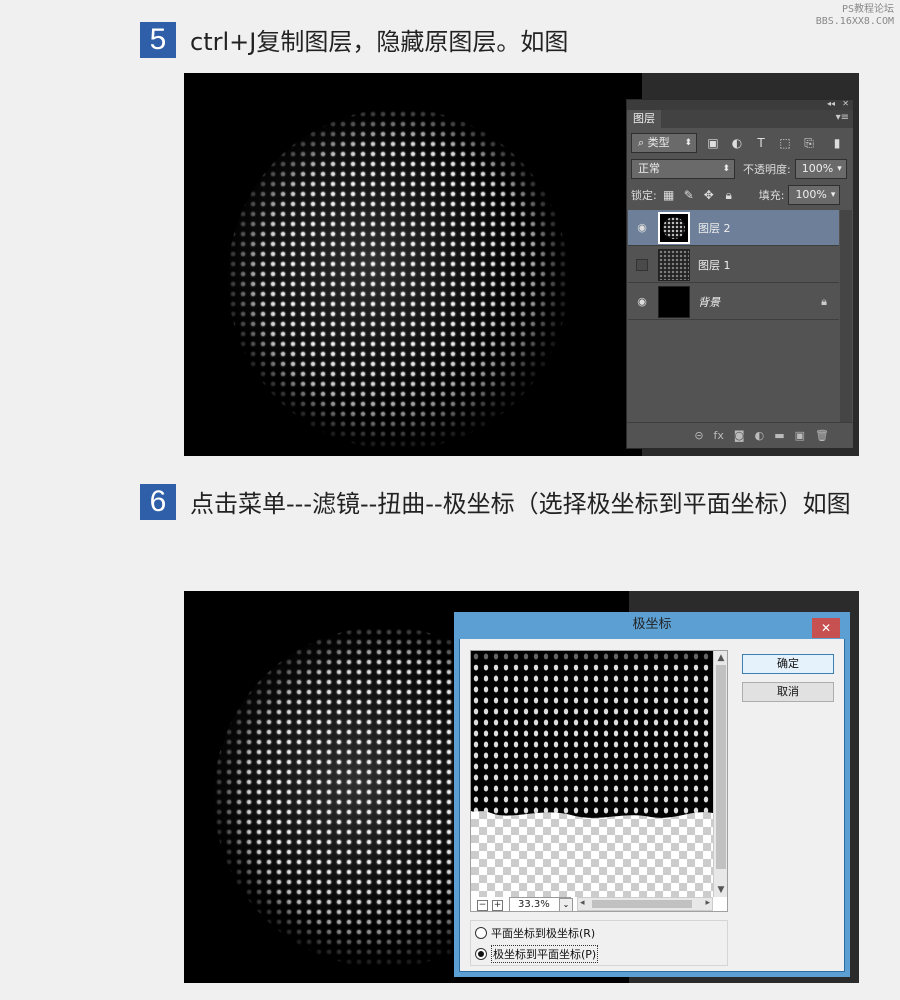 The image size is (900, 1000). Describe the element at coordinates (158, 40) in the screenshot. I see `step-number-badge: 5` at that location.